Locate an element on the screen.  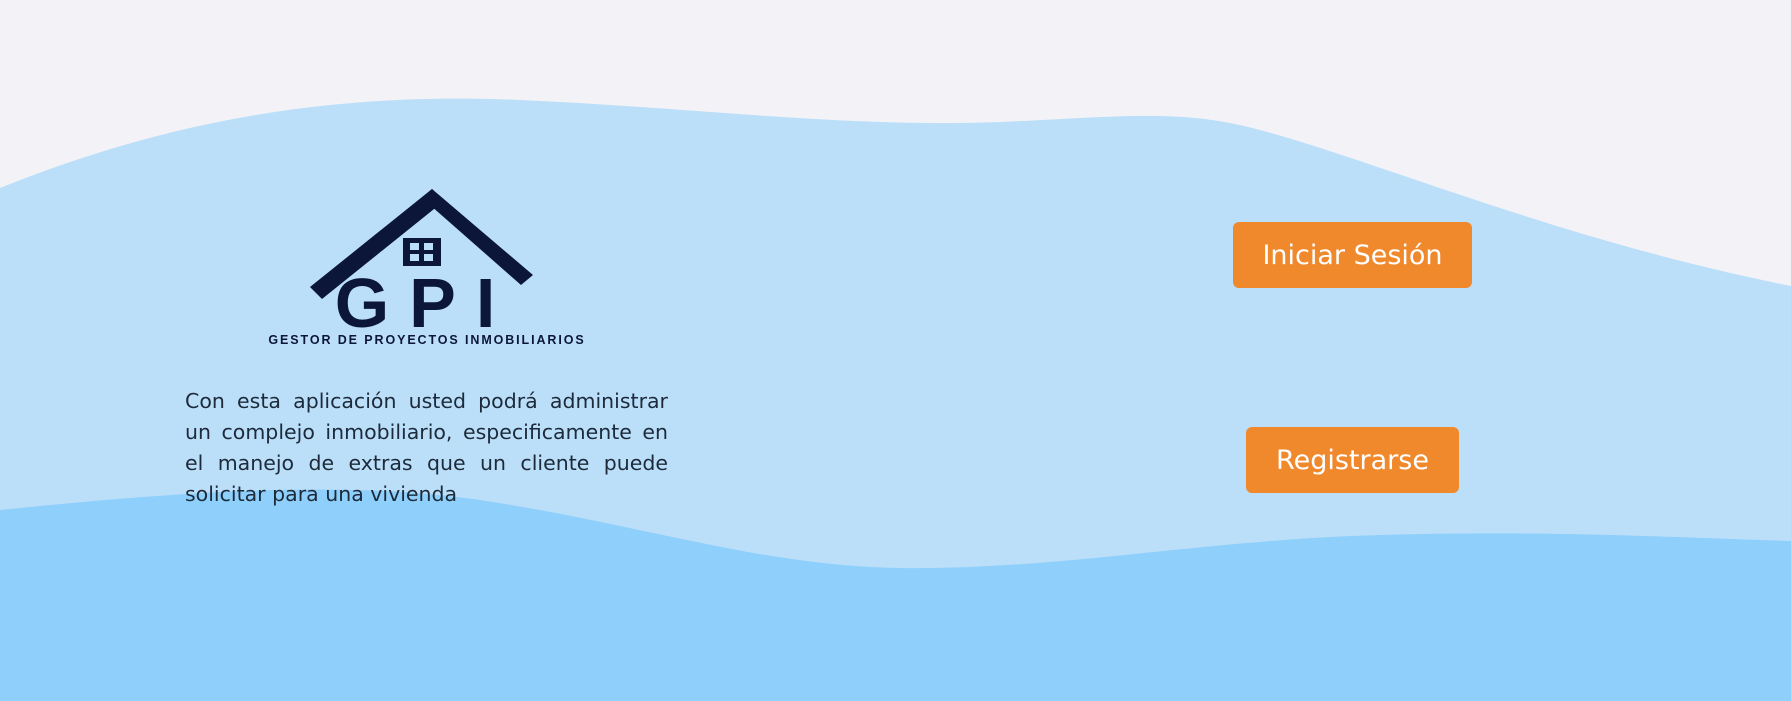
logo-title: GPI is located at coordinates (425, 303).